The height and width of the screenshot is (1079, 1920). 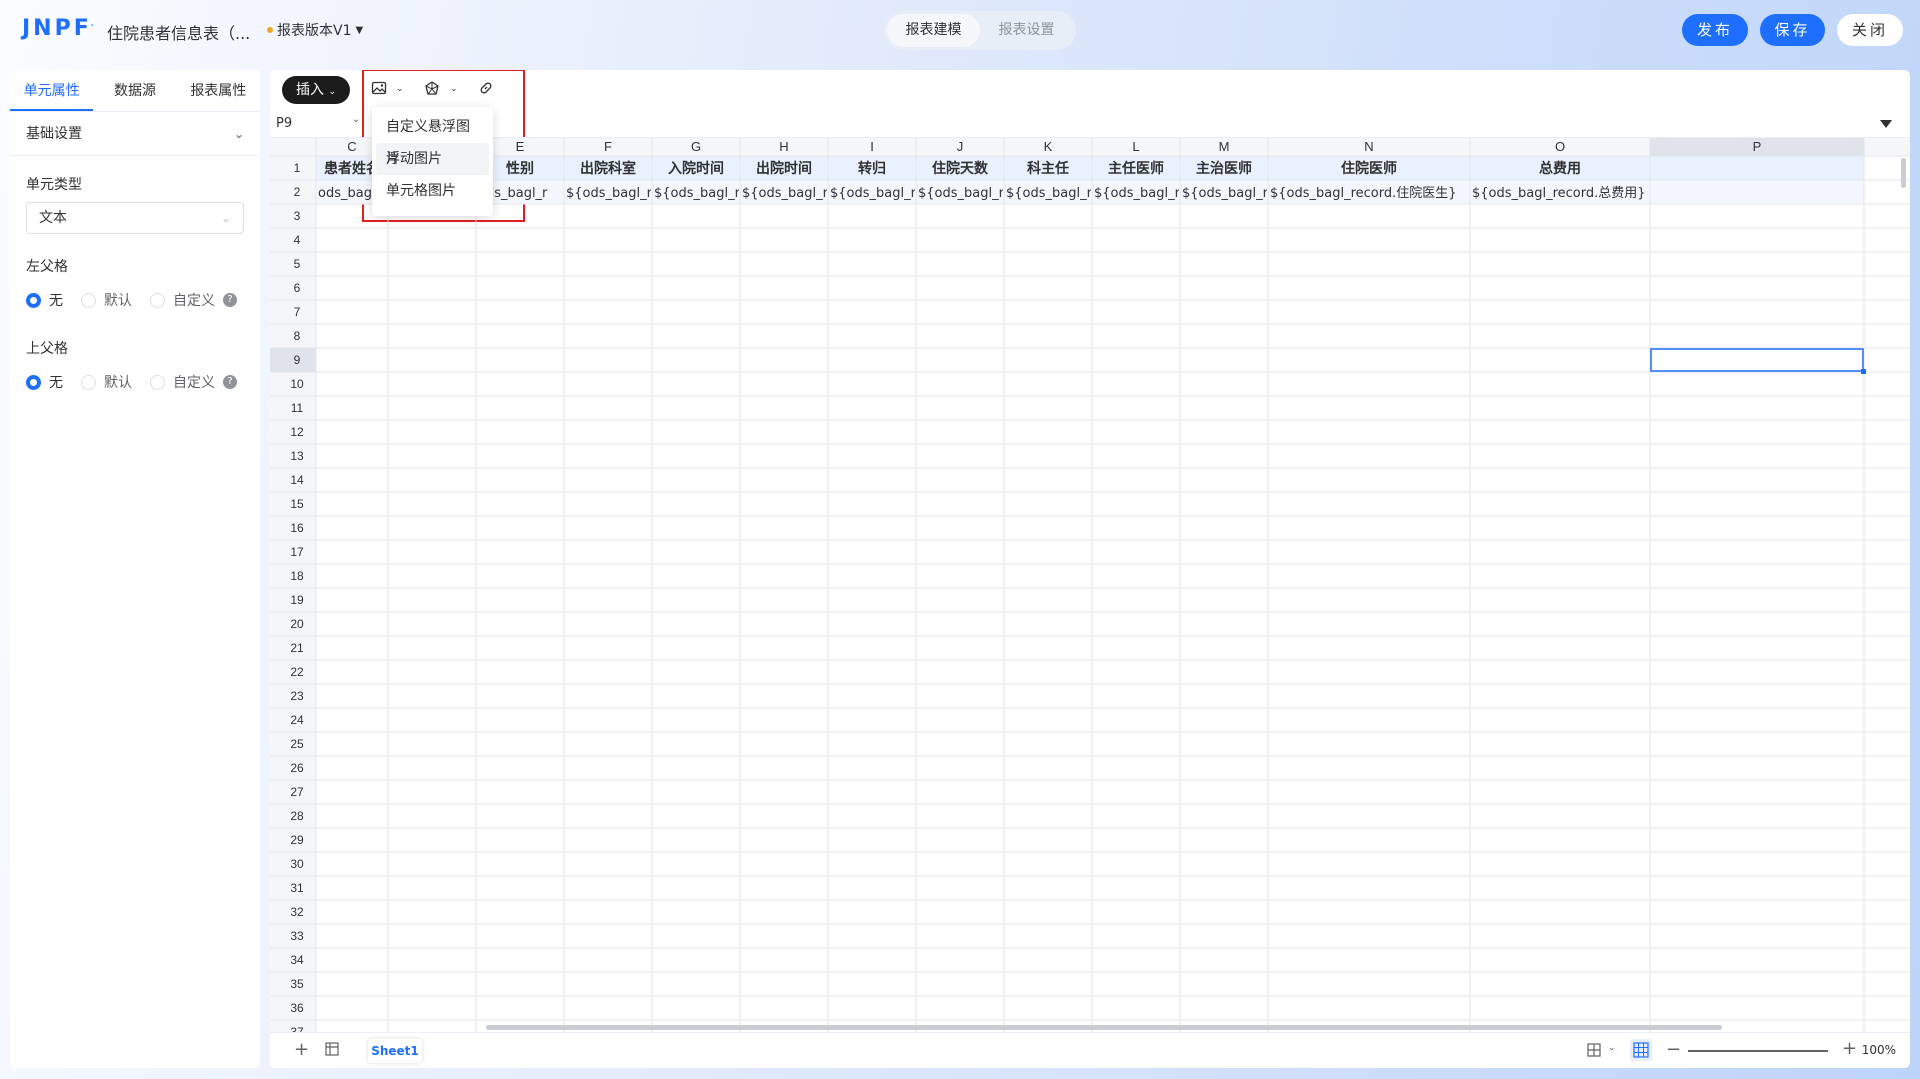 I want to click on header-cell: 转归, so click(x=872, y=168).